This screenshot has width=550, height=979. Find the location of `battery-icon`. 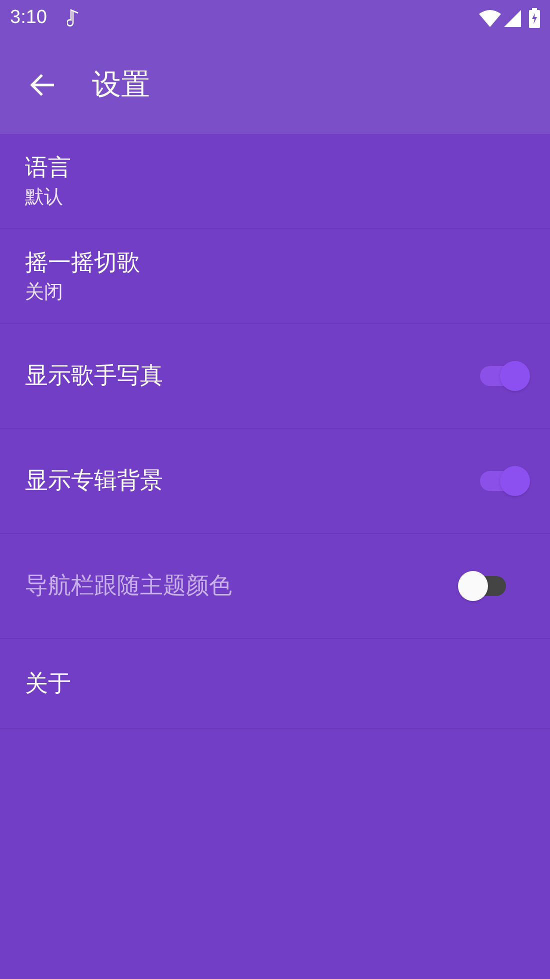

battery-icon is located at coordinates (534, 18).